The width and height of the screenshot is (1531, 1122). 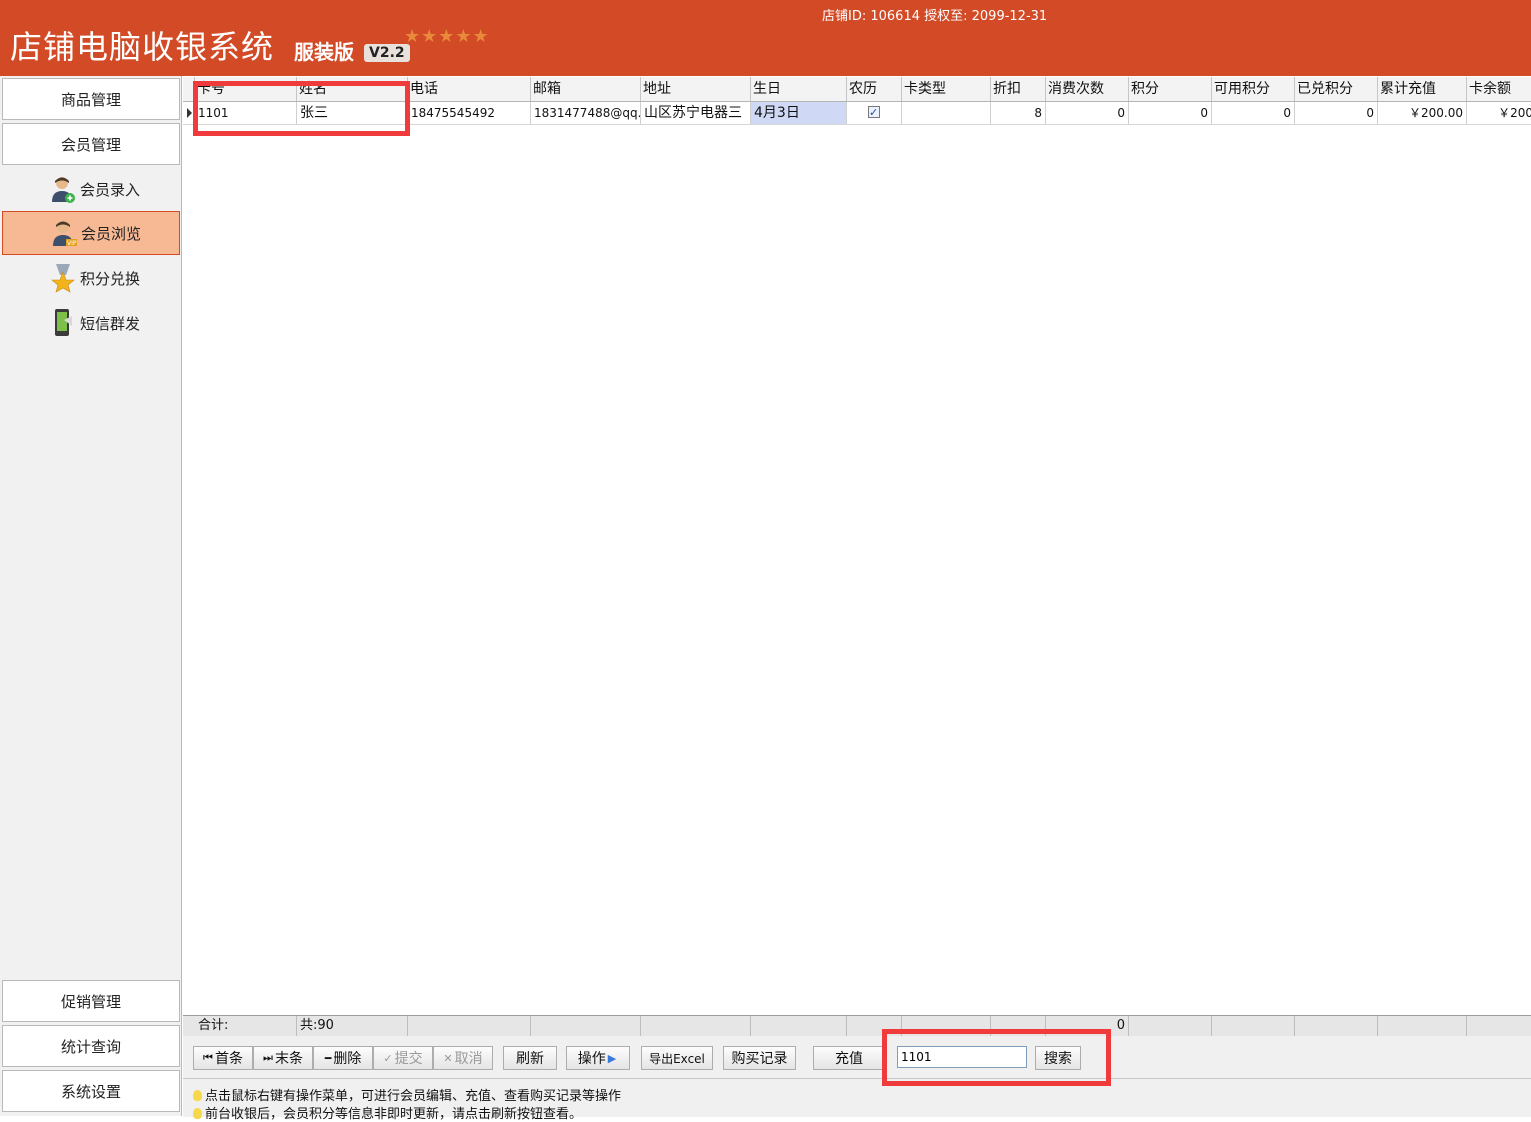 I want to click on svg-text: VIP, so click(x=72, y=243).